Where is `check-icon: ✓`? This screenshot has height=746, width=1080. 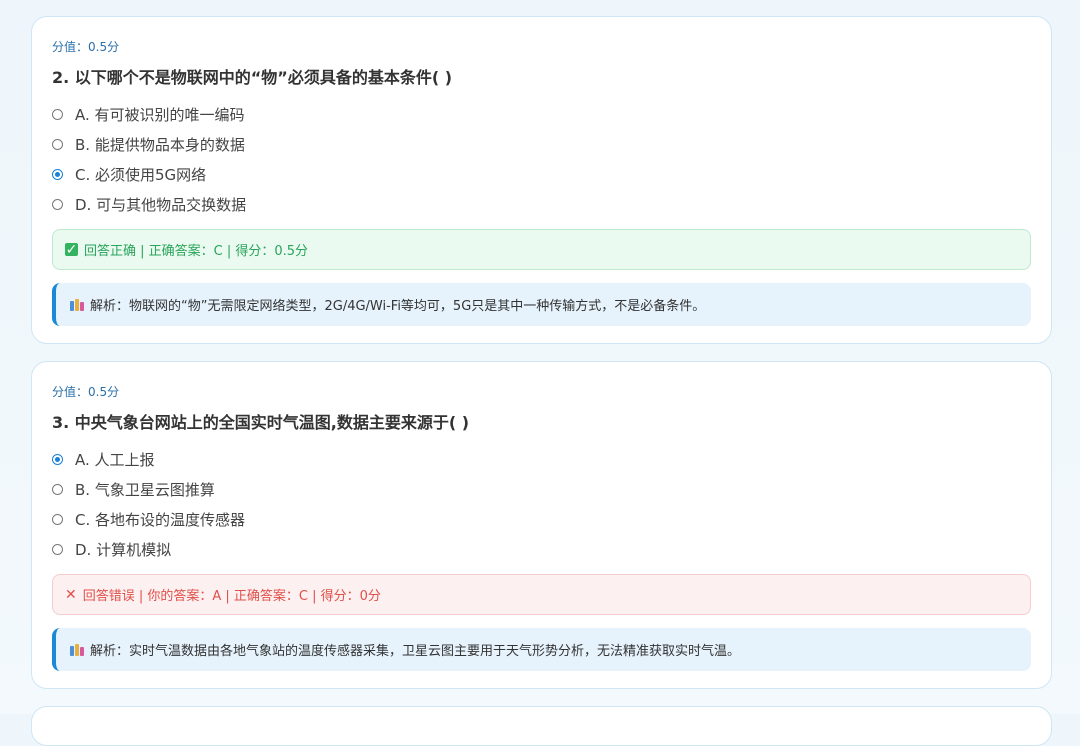
check-icon: ✓ is located at coordinates (71, 249).